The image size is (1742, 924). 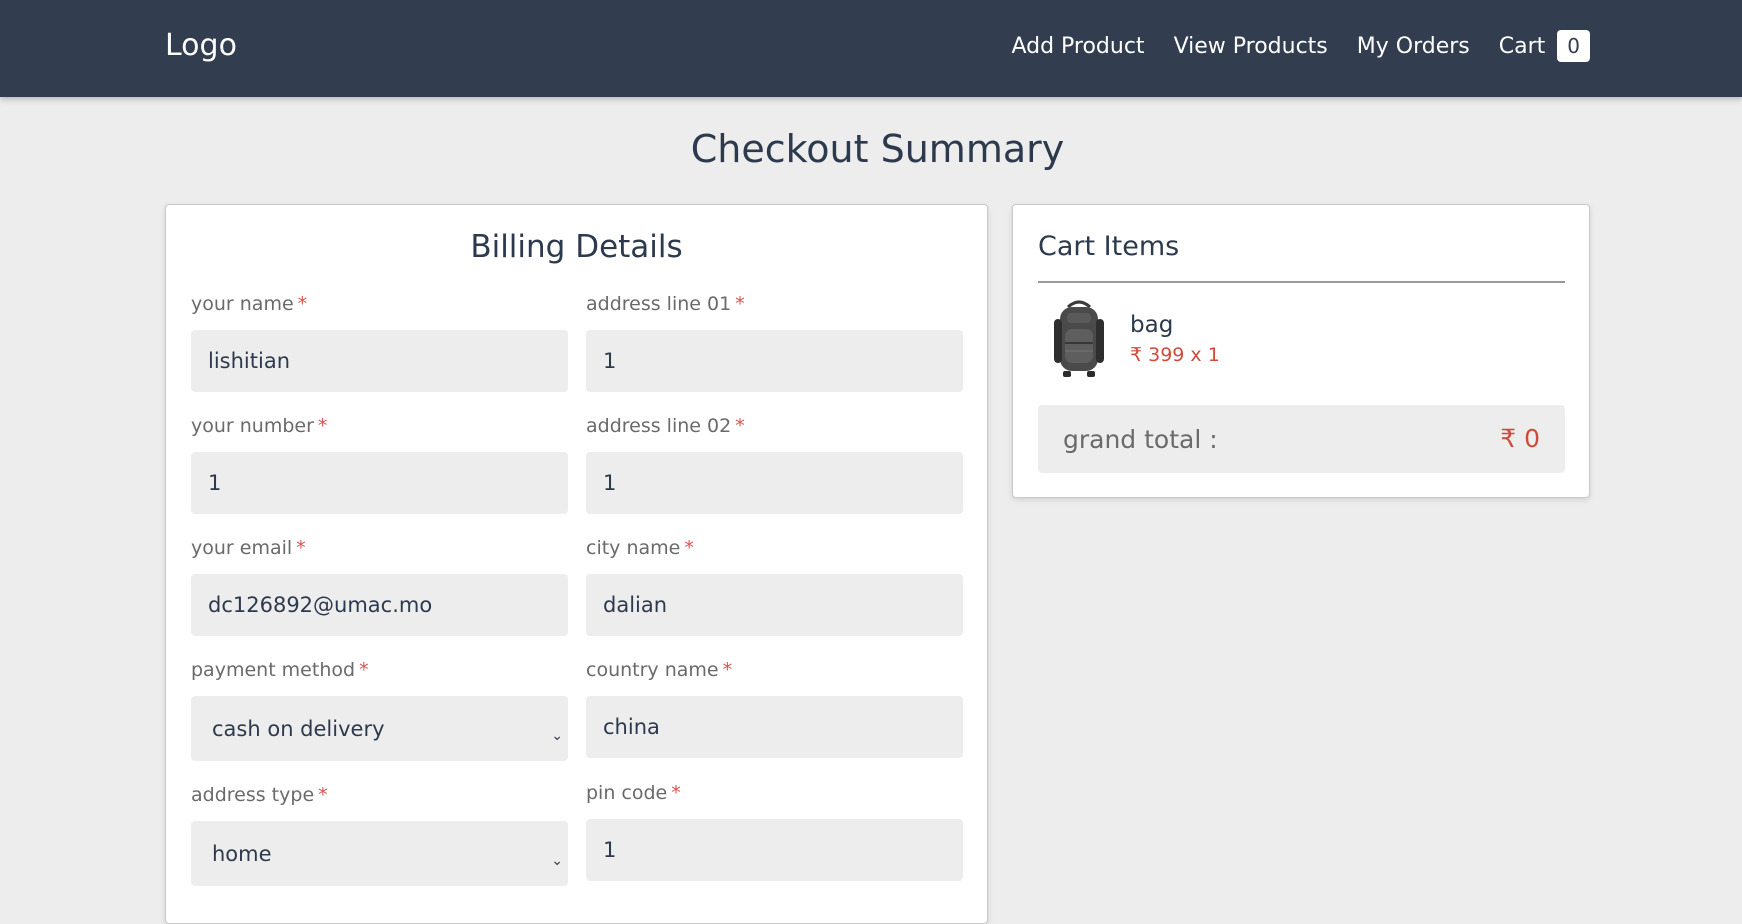 What do you see at coordinates (259, 795) in the screenshot?
I see `address-type-label: address type *` at bounding box center [259, 795].